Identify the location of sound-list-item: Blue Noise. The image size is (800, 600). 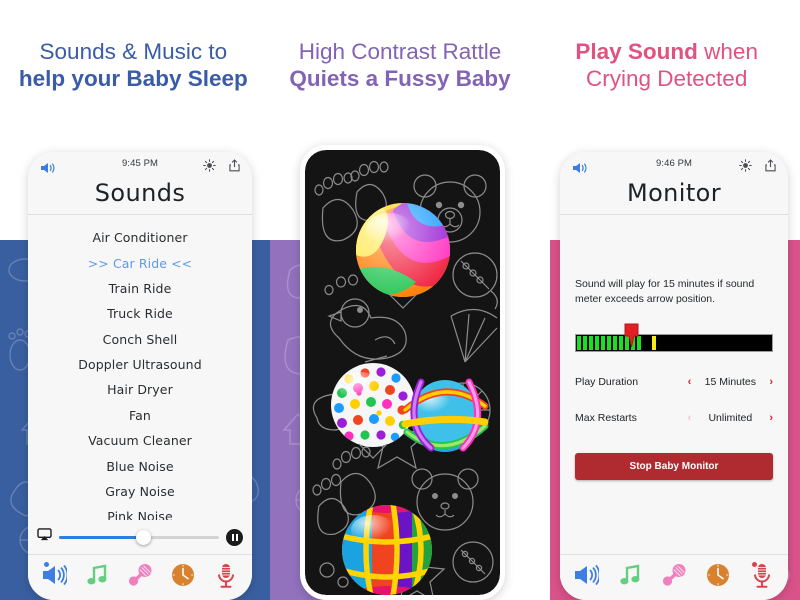
(140, 465).